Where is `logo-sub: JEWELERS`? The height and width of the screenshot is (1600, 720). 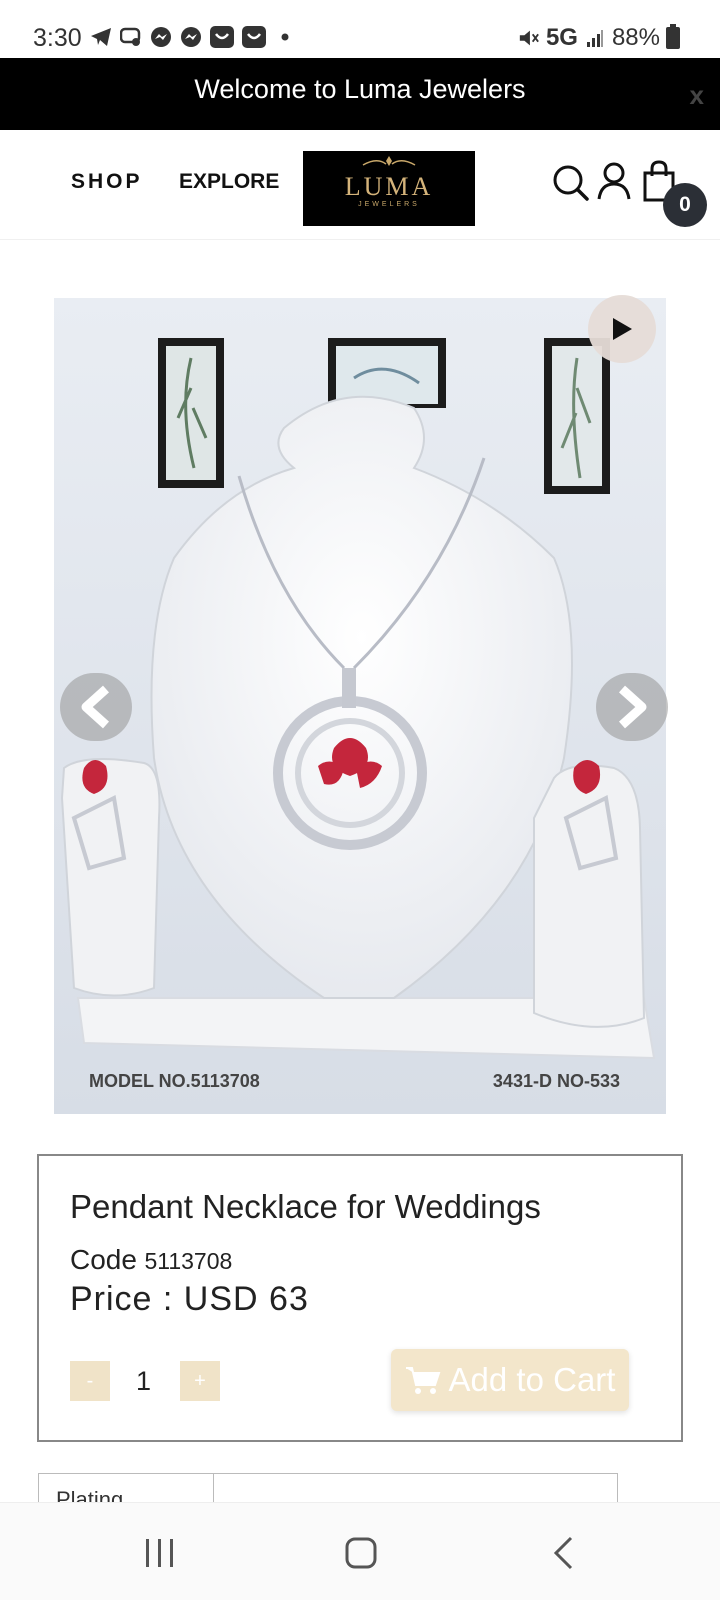
logo-sub: JEWELERS is located at coordinates (389, 204).